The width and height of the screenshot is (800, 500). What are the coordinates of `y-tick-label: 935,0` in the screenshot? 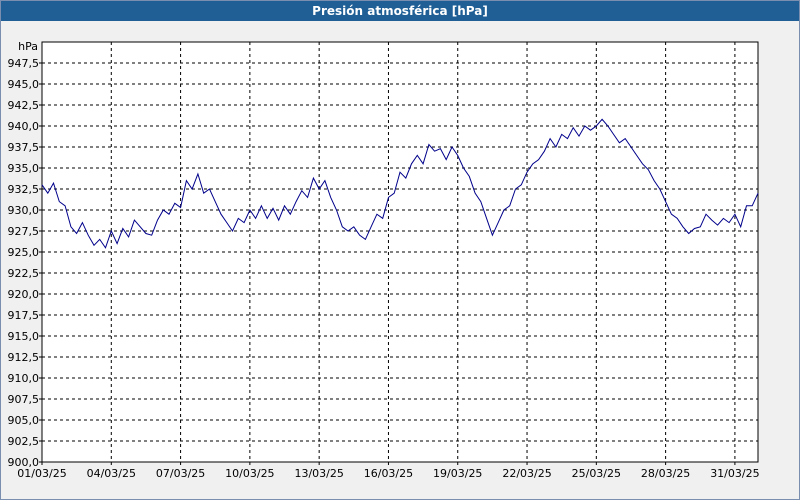 It's located at (24, 168).